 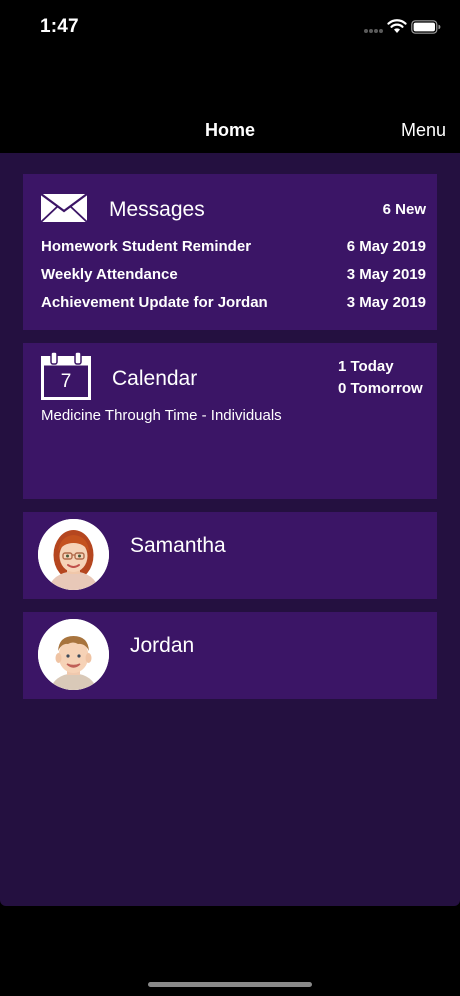 What do you see at coordinates (374, 32) in the screenshot?
I see `cellular-signal-icon` at bounding box center [374, 32].